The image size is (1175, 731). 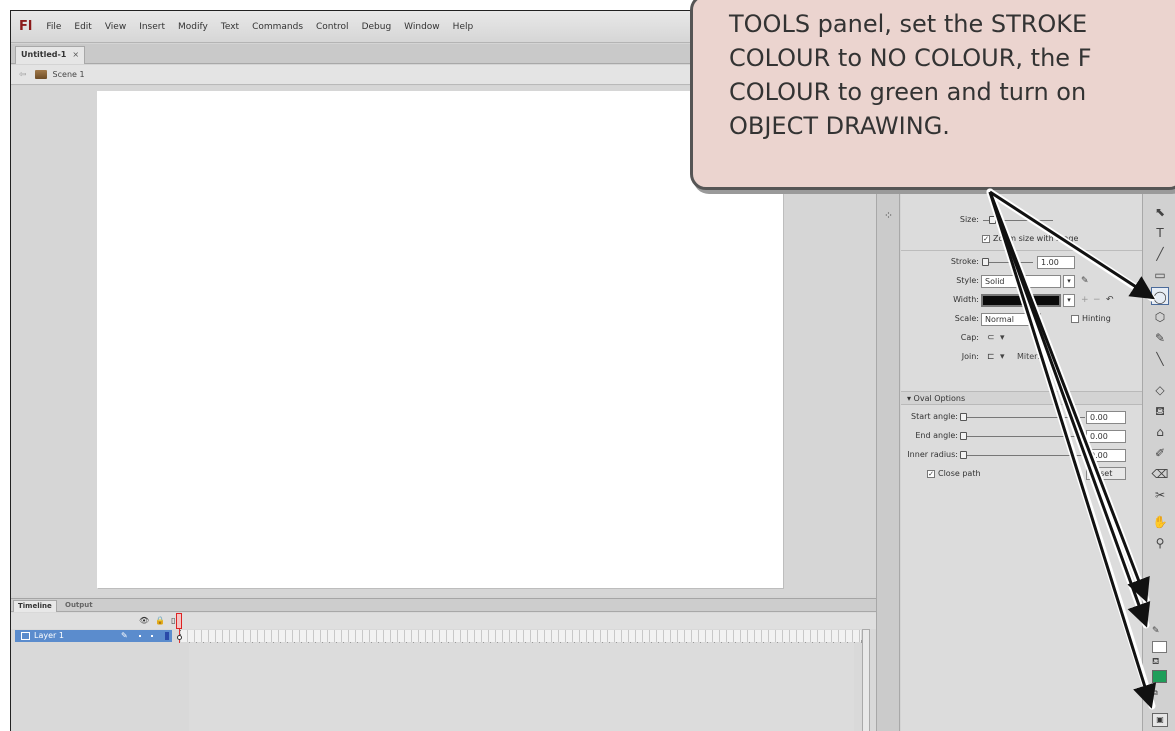 What do you see at coordinates (1007, 262) in the screenshot?
I see `stroke-slider` at bounding box center [1007, 262].